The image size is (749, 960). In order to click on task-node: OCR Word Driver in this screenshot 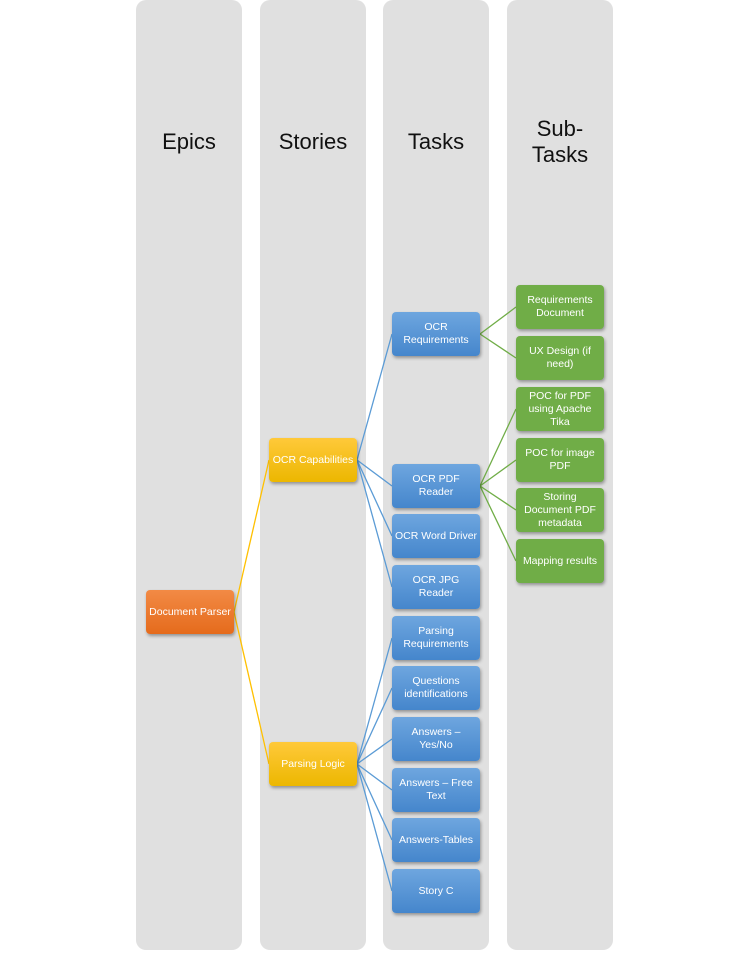, I will do `click(436, 536)`.